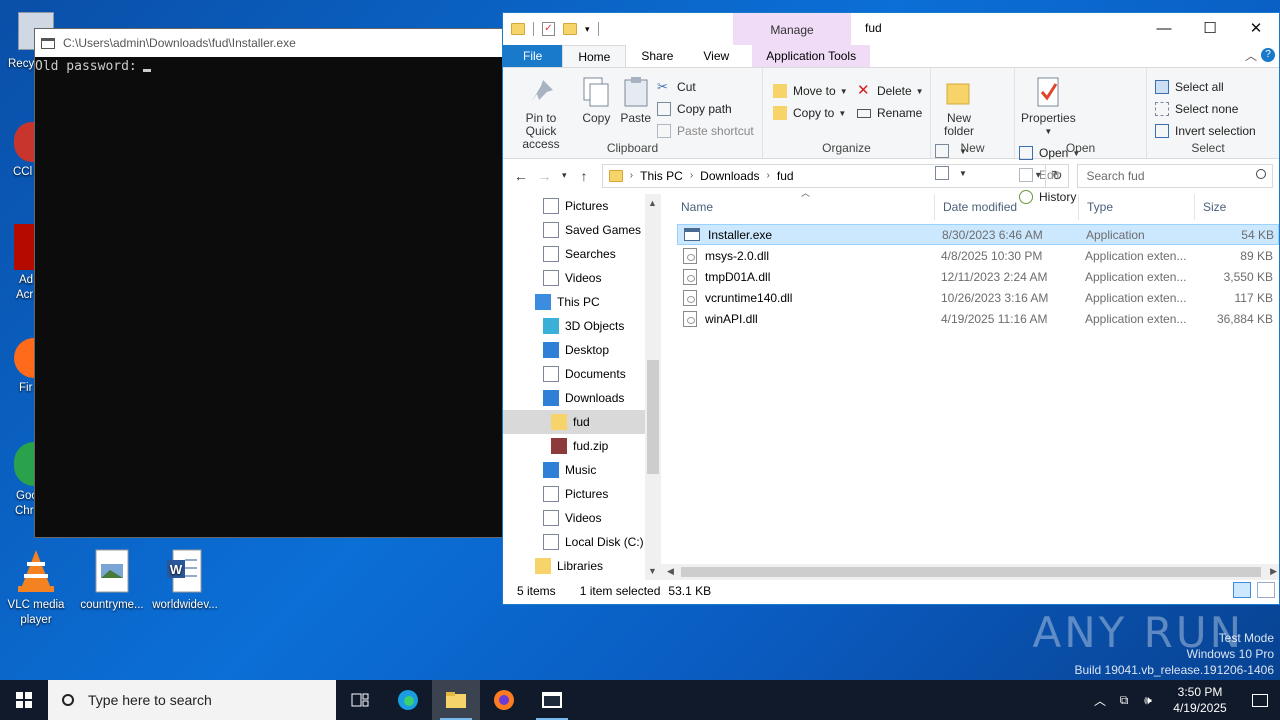 This screenshot has height=720, width=1280. Describe the element at coordinates (1200, 700) in the screenshot. I see `clock: 3:50 PM 4/19/2025` at that location.